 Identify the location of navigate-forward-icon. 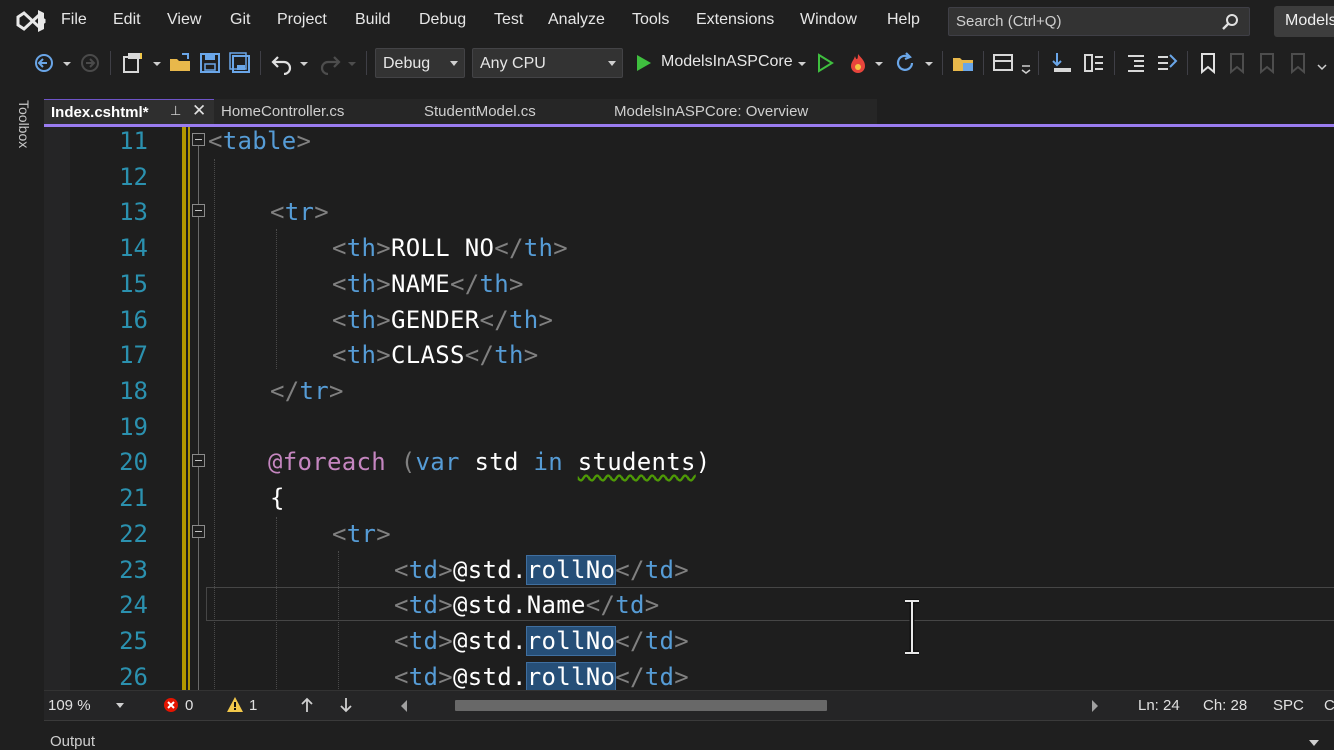
(91, 63).